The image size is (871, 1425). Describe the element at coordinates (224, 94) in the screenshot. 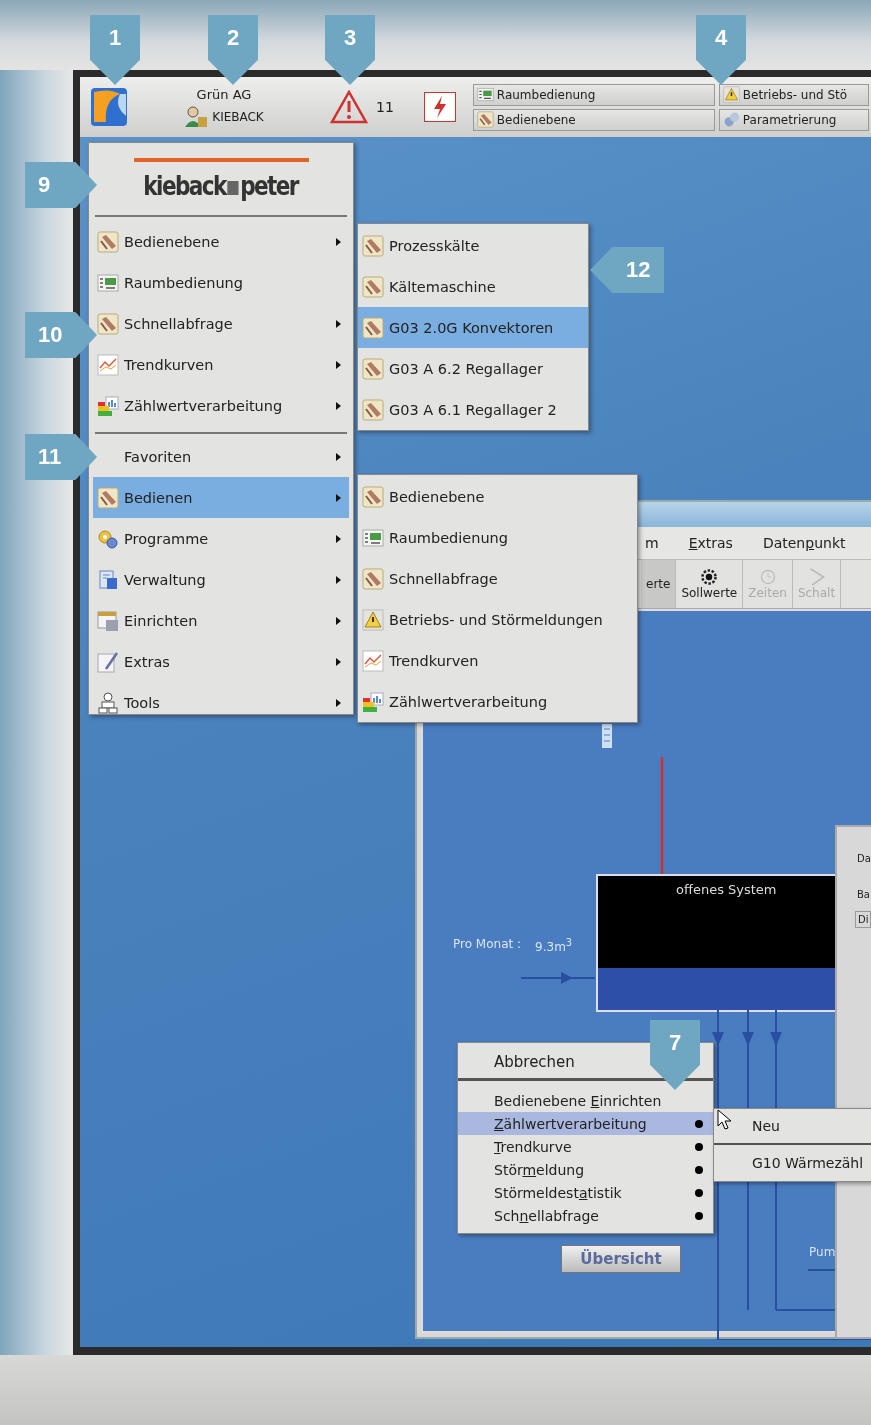

I see `site-name: Grün AG` at that location.